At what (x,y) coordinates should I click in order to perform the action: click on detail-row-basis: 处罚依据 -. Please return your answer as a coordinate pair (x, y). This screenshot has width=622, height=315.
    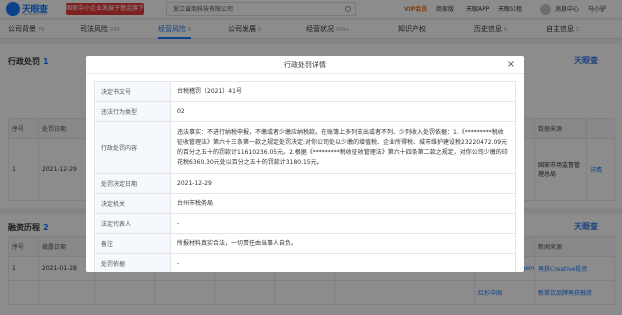
    Looking at the image, I should click on (305, 262).